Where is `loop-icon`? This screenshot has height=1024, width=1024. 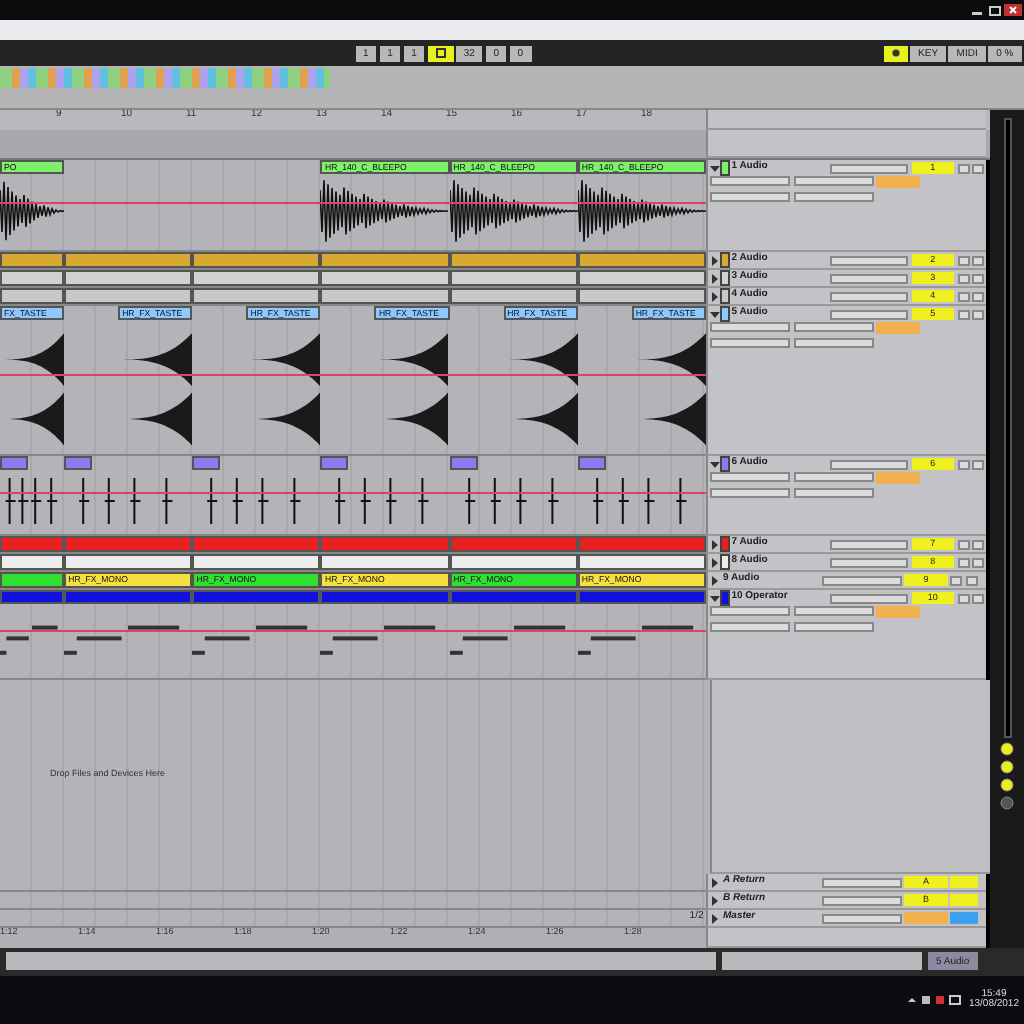 loop-icon is located at coordinates (440, 52).